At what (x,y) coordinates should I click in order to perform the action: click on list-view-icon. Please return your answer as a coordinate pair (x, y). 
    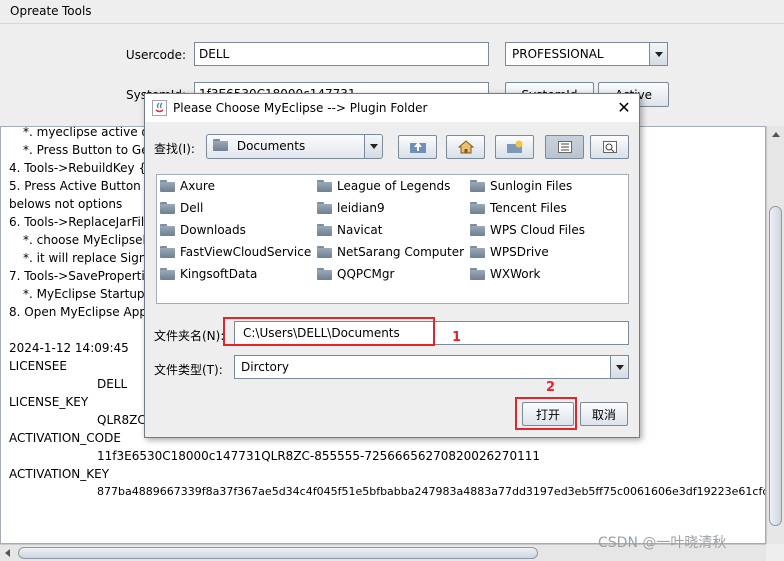
    Looking at the image, I should click on (564, 147).